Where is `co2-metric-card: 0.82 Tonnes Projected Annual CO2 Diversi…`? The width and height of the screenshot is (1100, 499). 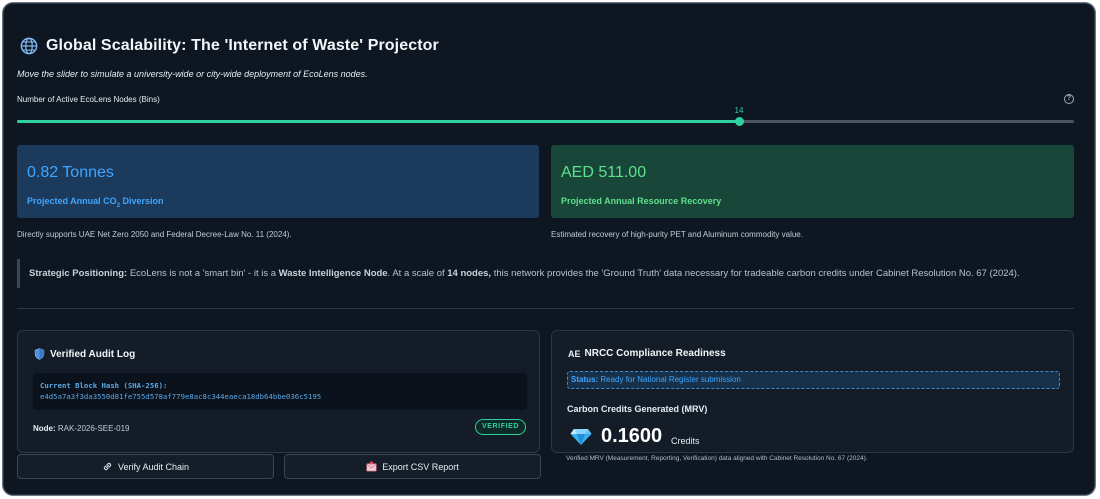 co2-metric-card: 0.82 Tonnes Projected Annual CO2 Diversi… is located at coordinates (278, 181).